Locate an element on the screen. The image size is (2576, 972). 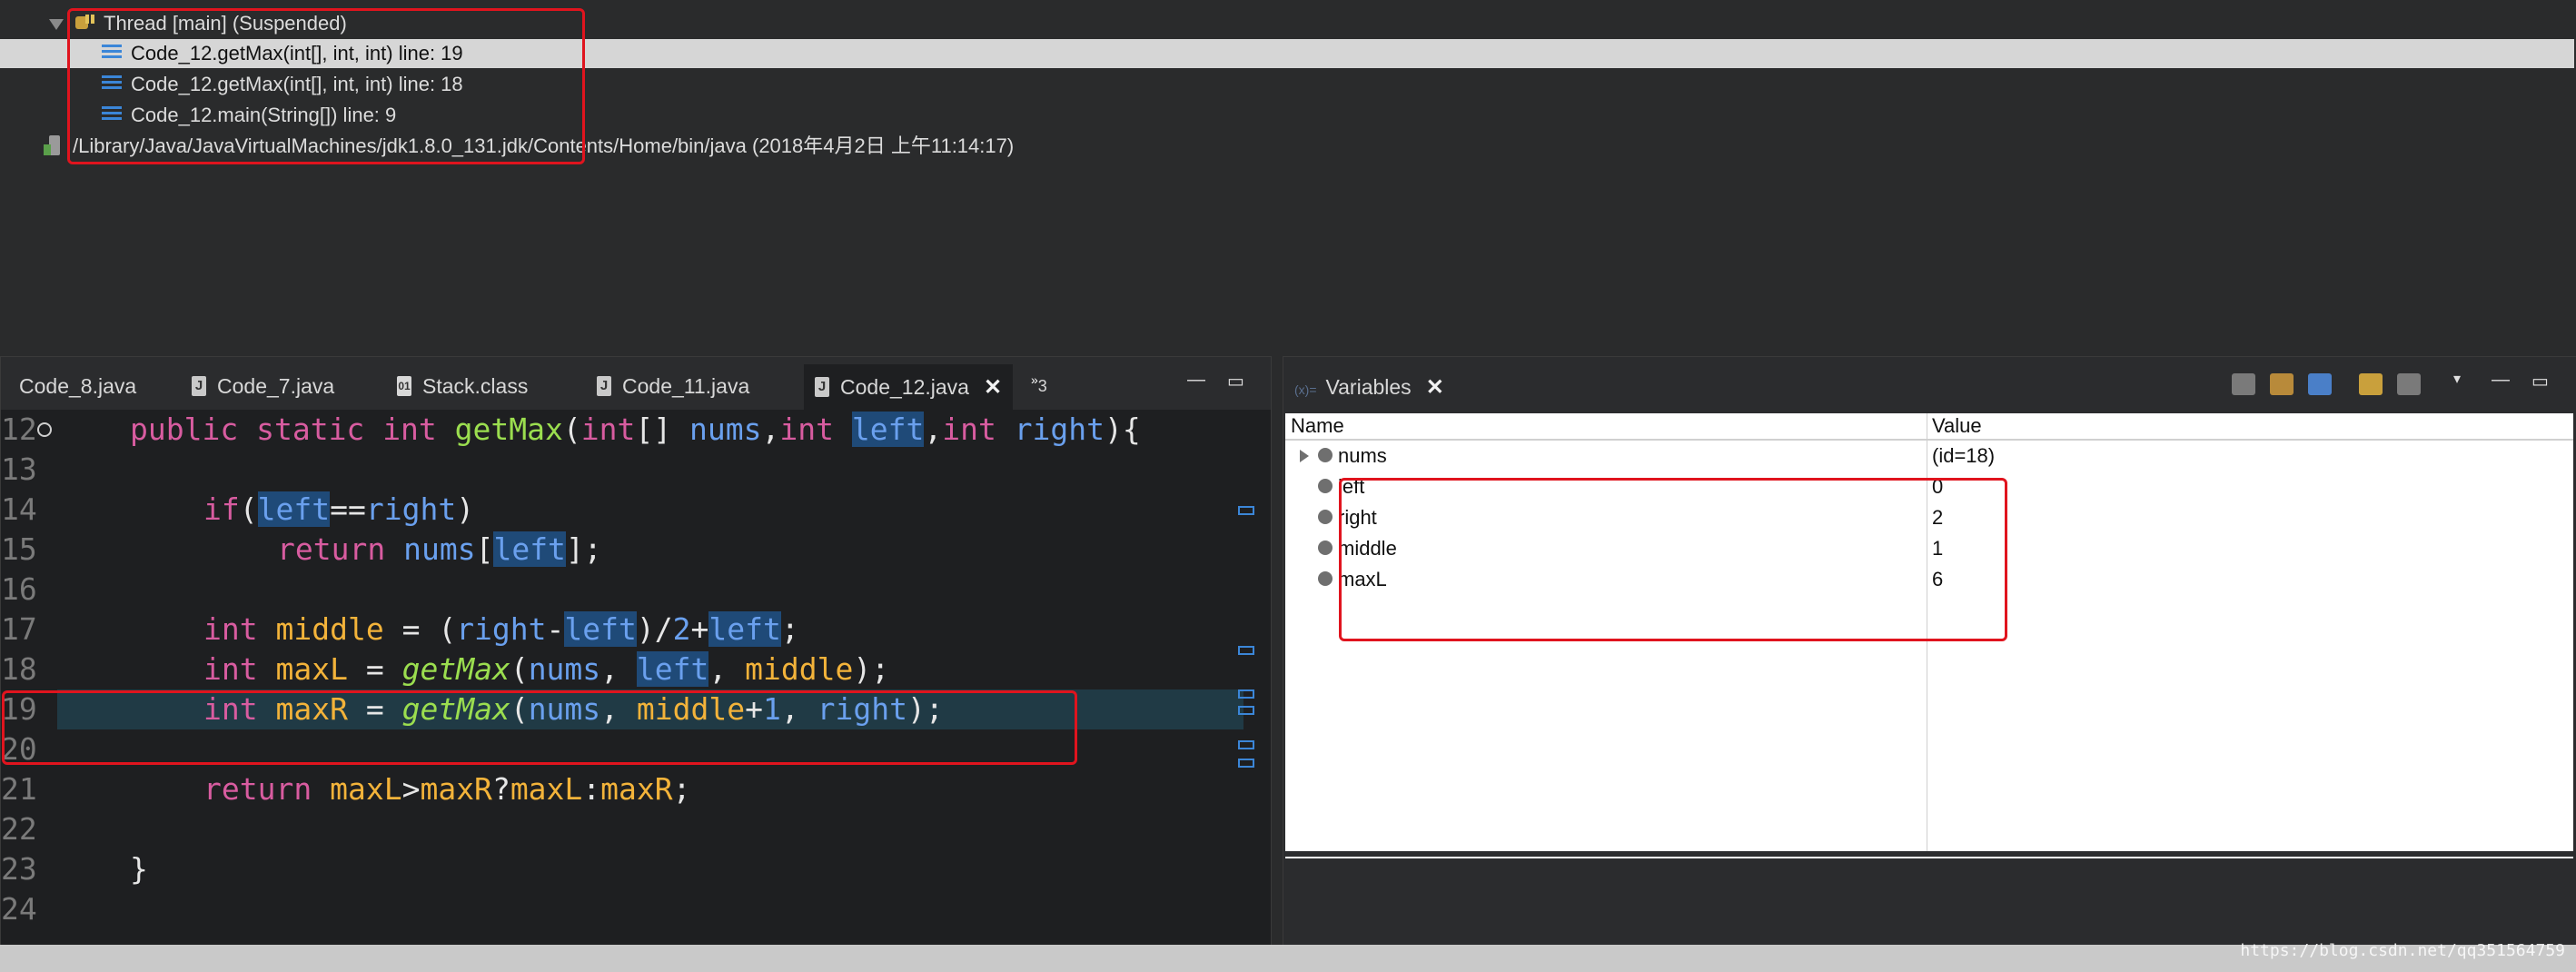
expand-triangle-icon is located at coordinates (56, 25).